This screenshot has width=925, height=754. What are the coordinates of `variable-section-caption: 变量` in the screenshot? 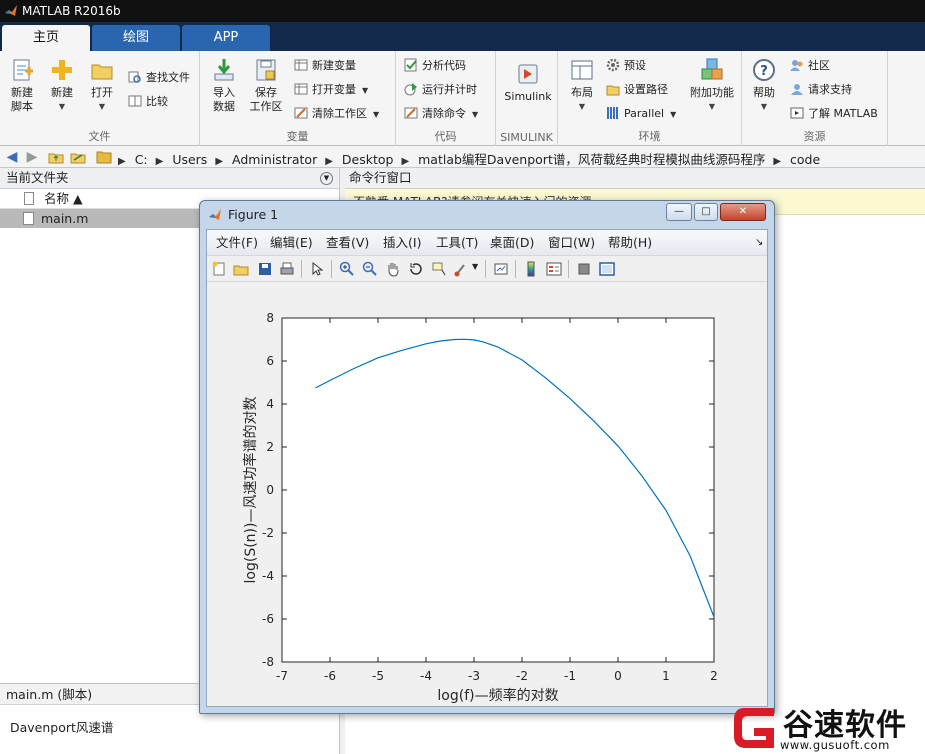 It's located at (297, 136).